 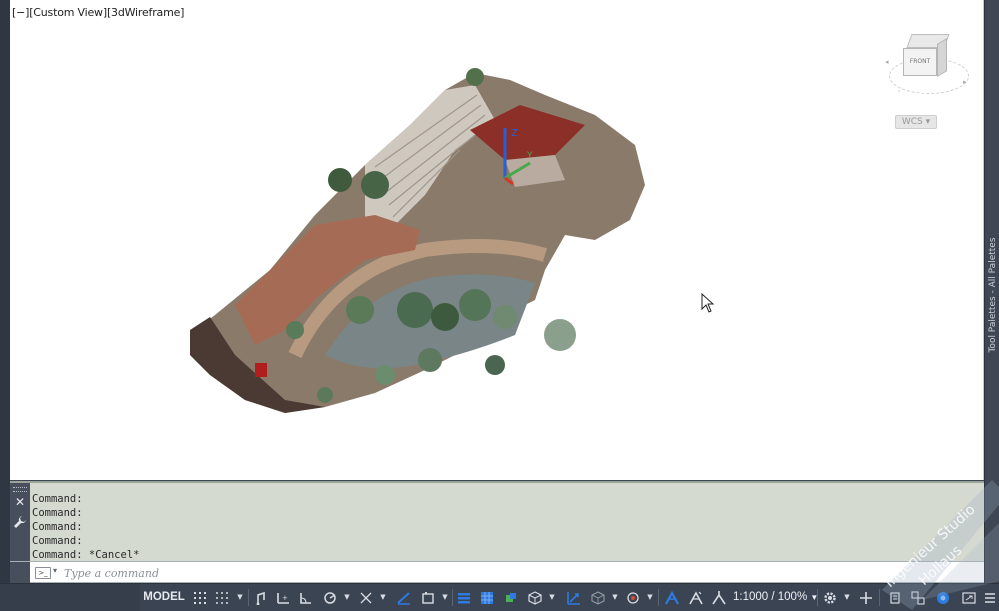 What do you see at coordinates (719, 597) in the screenshot?
I see `workspace-icon` at bounding box center [719, 597].